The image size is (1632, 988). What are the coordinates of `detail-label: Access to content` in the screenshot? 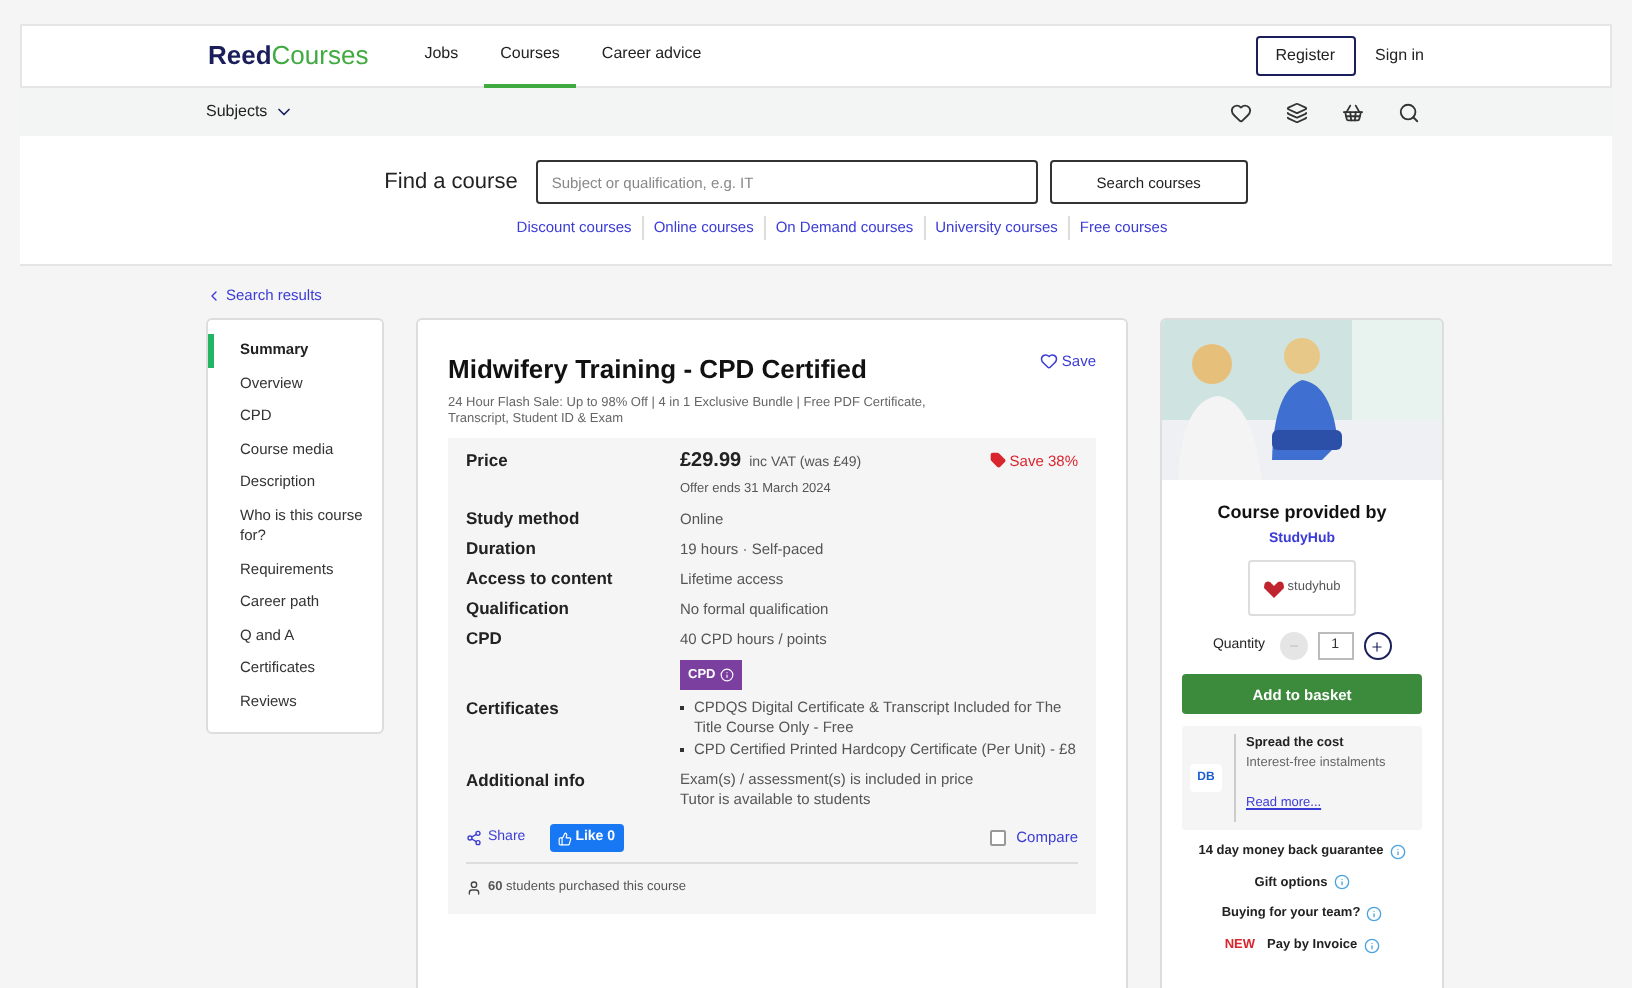 It's located at (540, 578).